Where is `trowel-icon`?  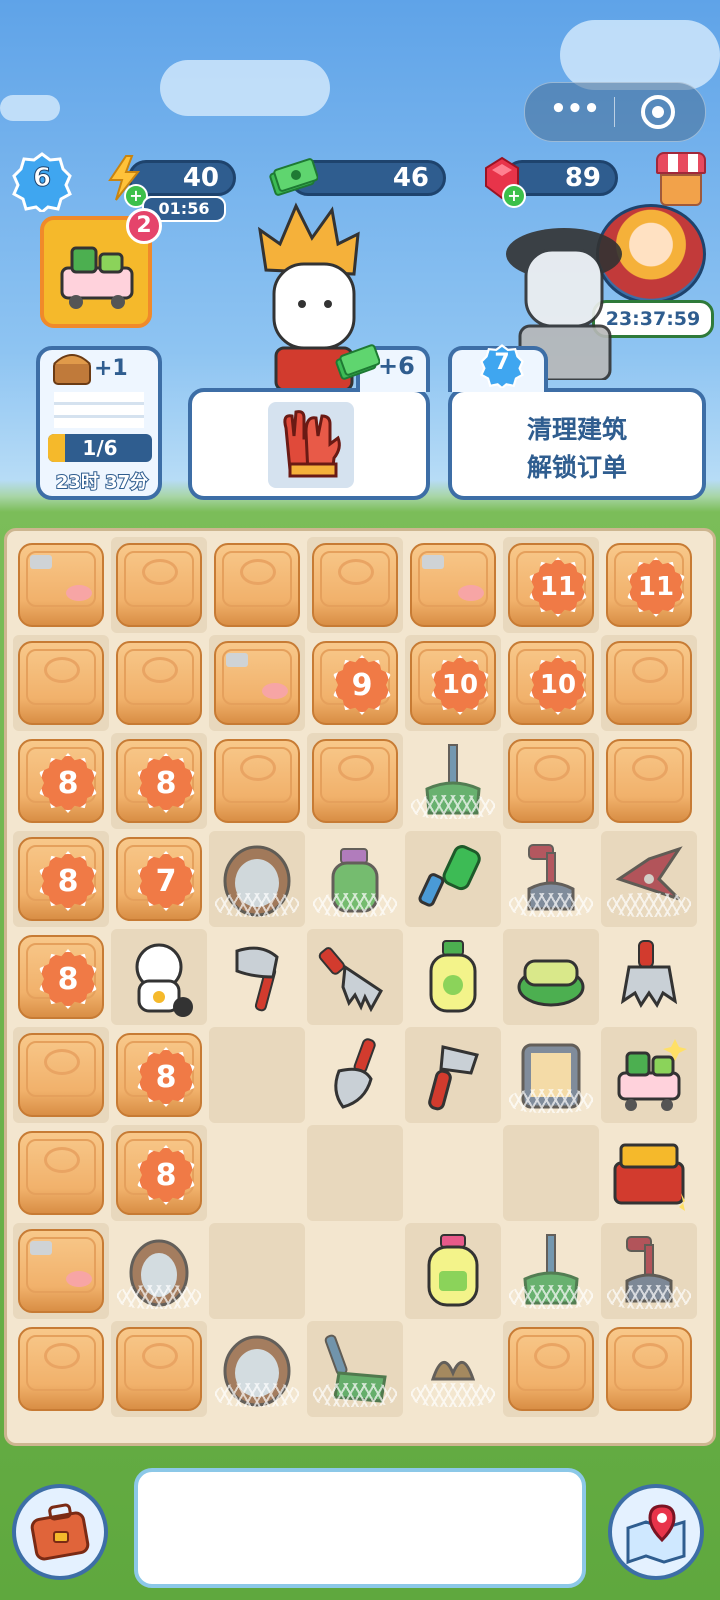
trowel-icon is located at coordinates (355, 1075).